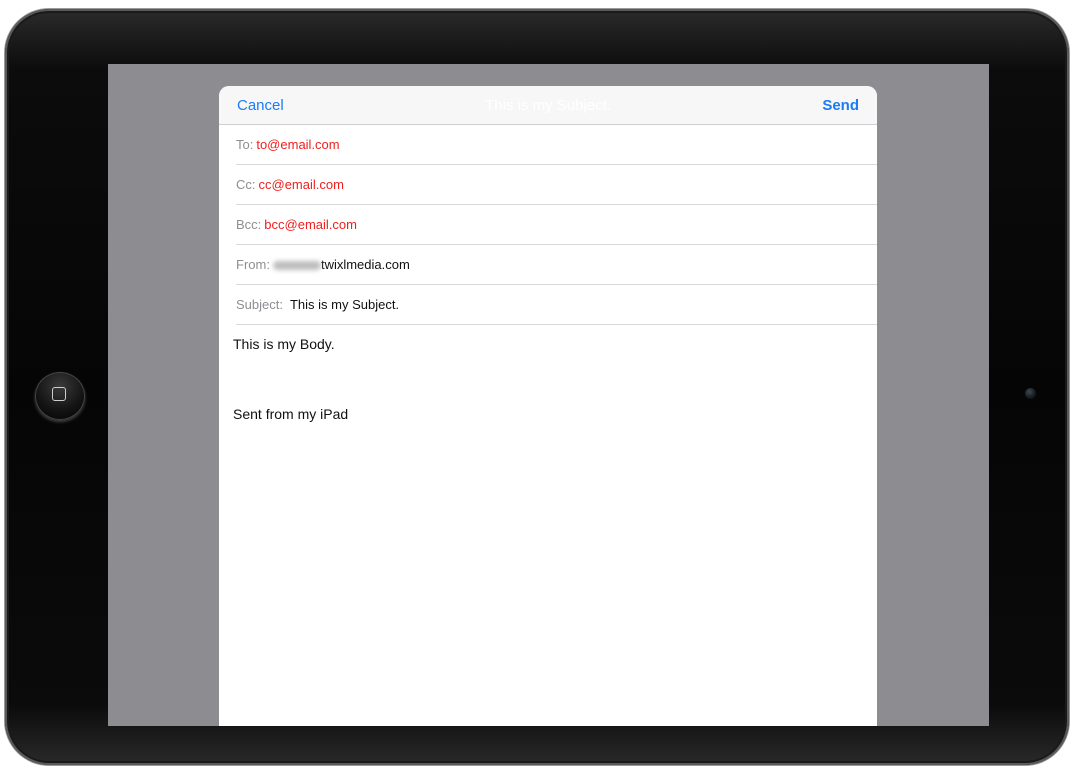 Image resolution: width=1072 pixels, height=769 pixels. I want to click on cc-recipient: cc@email.com, so click(301, 184).